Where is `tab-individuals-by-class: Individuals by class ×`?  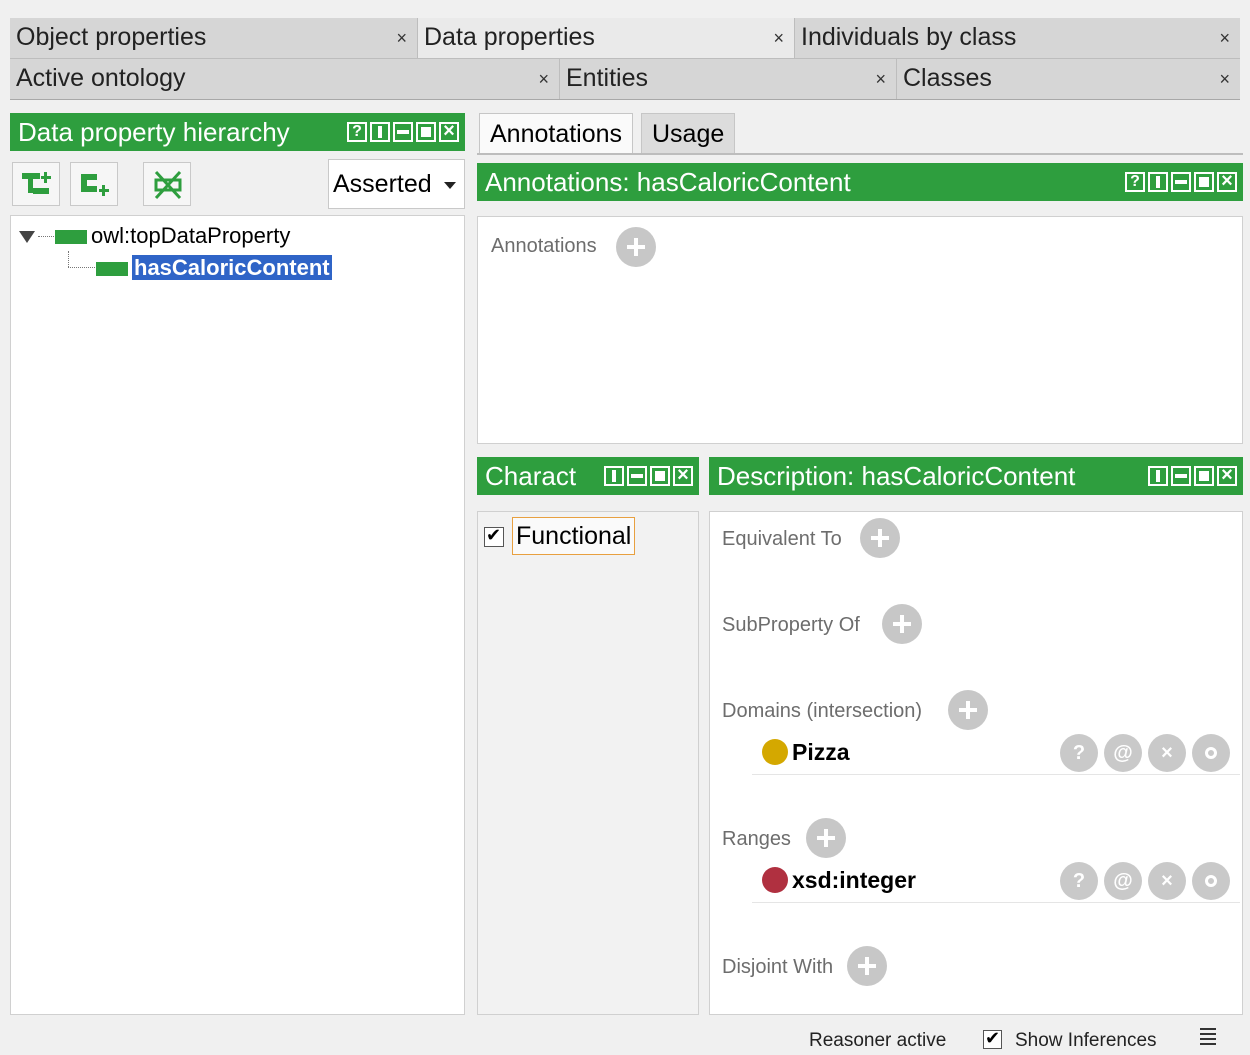
tab-individuals-by-class: Individuals by class × is located at coordinates (1017, 38).